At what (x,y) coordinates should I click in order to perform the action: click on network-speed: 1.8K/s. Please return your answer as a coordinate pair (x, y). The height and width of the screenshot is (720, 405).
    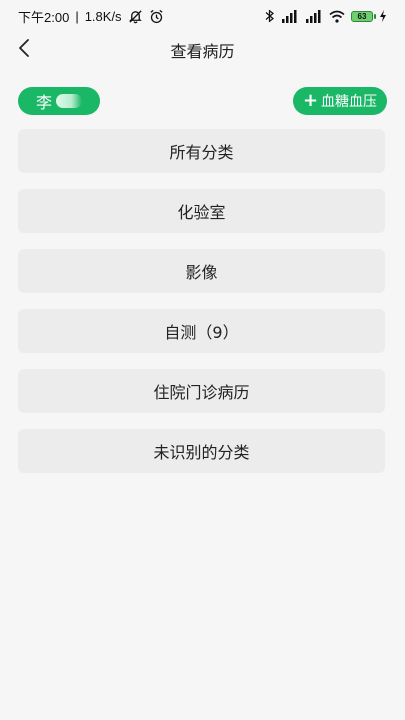
    Looking at the image, I should click on (103, 16).